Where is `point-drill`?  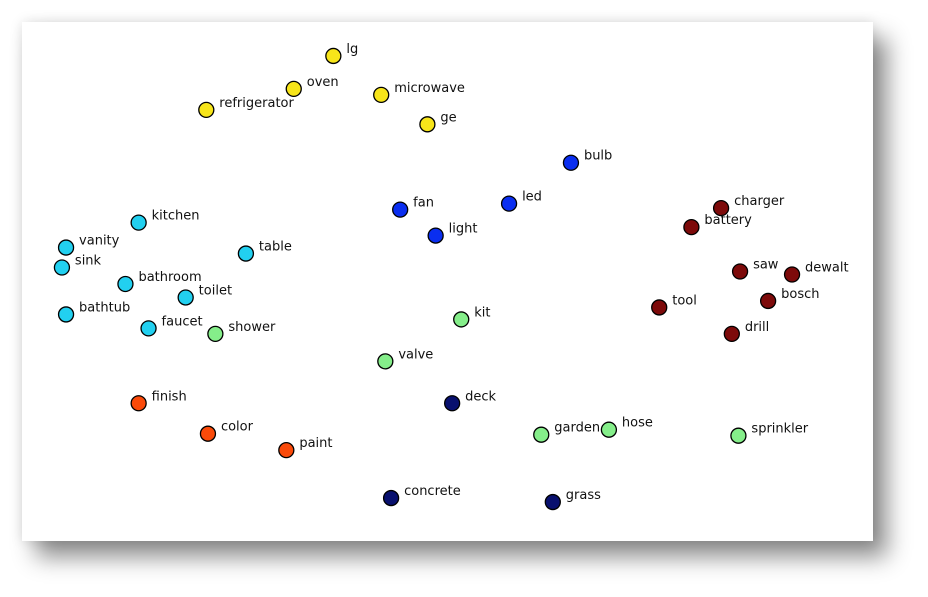
point-drill is located at coordinates (731, 334).